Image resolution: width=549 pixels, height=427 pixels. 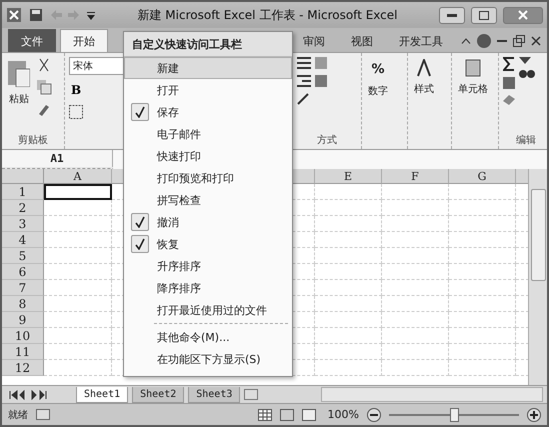 I want to click on column-header: E, so click(x=348, y=176).